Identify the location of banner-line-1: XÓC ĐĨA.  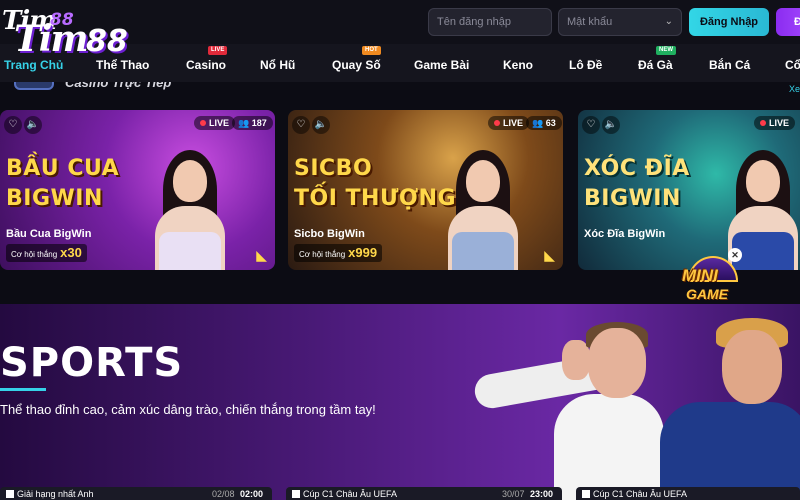
(637, 168).